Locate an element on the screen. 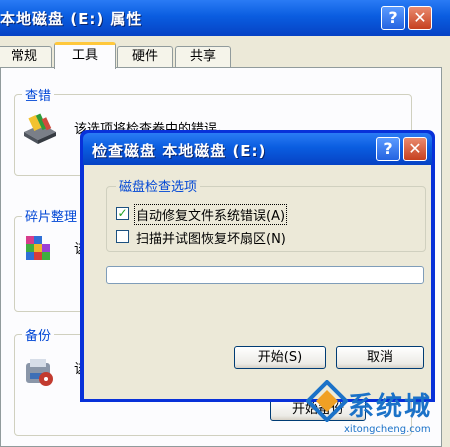 This screenshot has width=450, height=447. auto-fix-checkbox: ✓ is located at coordinates (122, 213).